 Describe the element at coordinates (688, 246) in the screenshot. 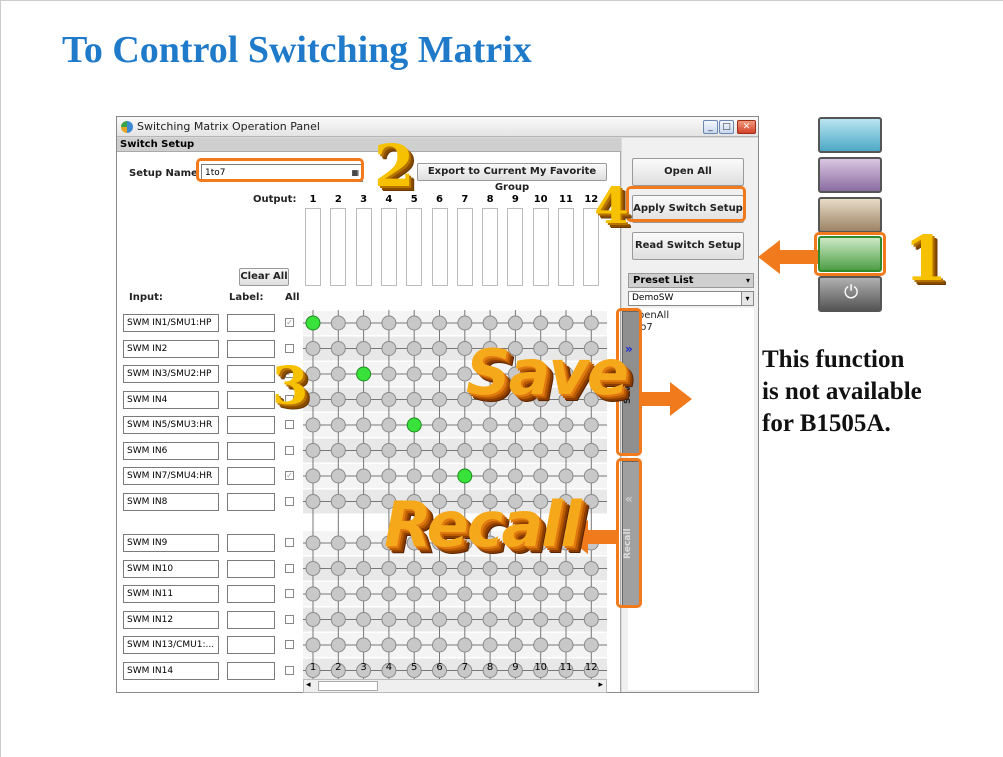

I see `read-switch-setup-button: Read Switch Setup` at that location.